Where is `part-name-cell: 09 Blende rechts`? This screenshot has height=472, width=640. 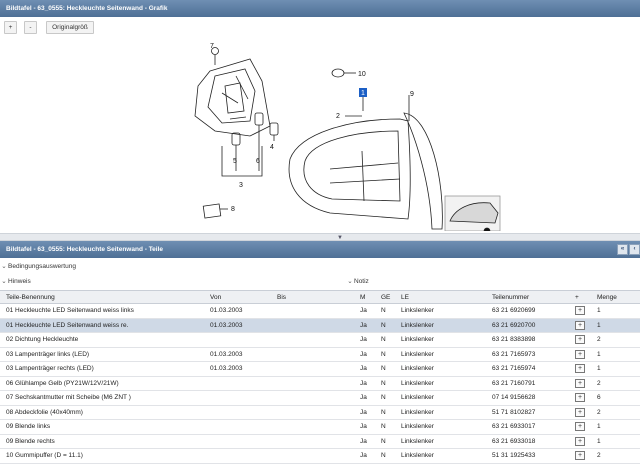
part-name-cell: 09 Blende rechts is located at coordinates (102, 441).